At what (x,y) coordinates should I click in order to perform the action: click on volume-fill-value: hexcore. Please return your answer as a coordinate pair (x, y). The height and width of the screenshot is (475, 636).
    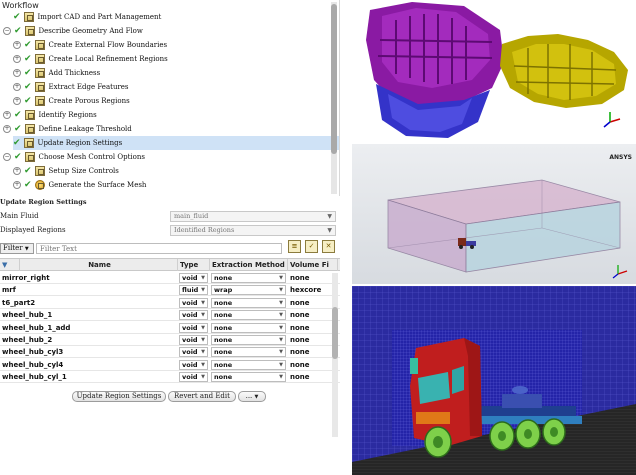
    Looking at the image, I should click on (310, 290).